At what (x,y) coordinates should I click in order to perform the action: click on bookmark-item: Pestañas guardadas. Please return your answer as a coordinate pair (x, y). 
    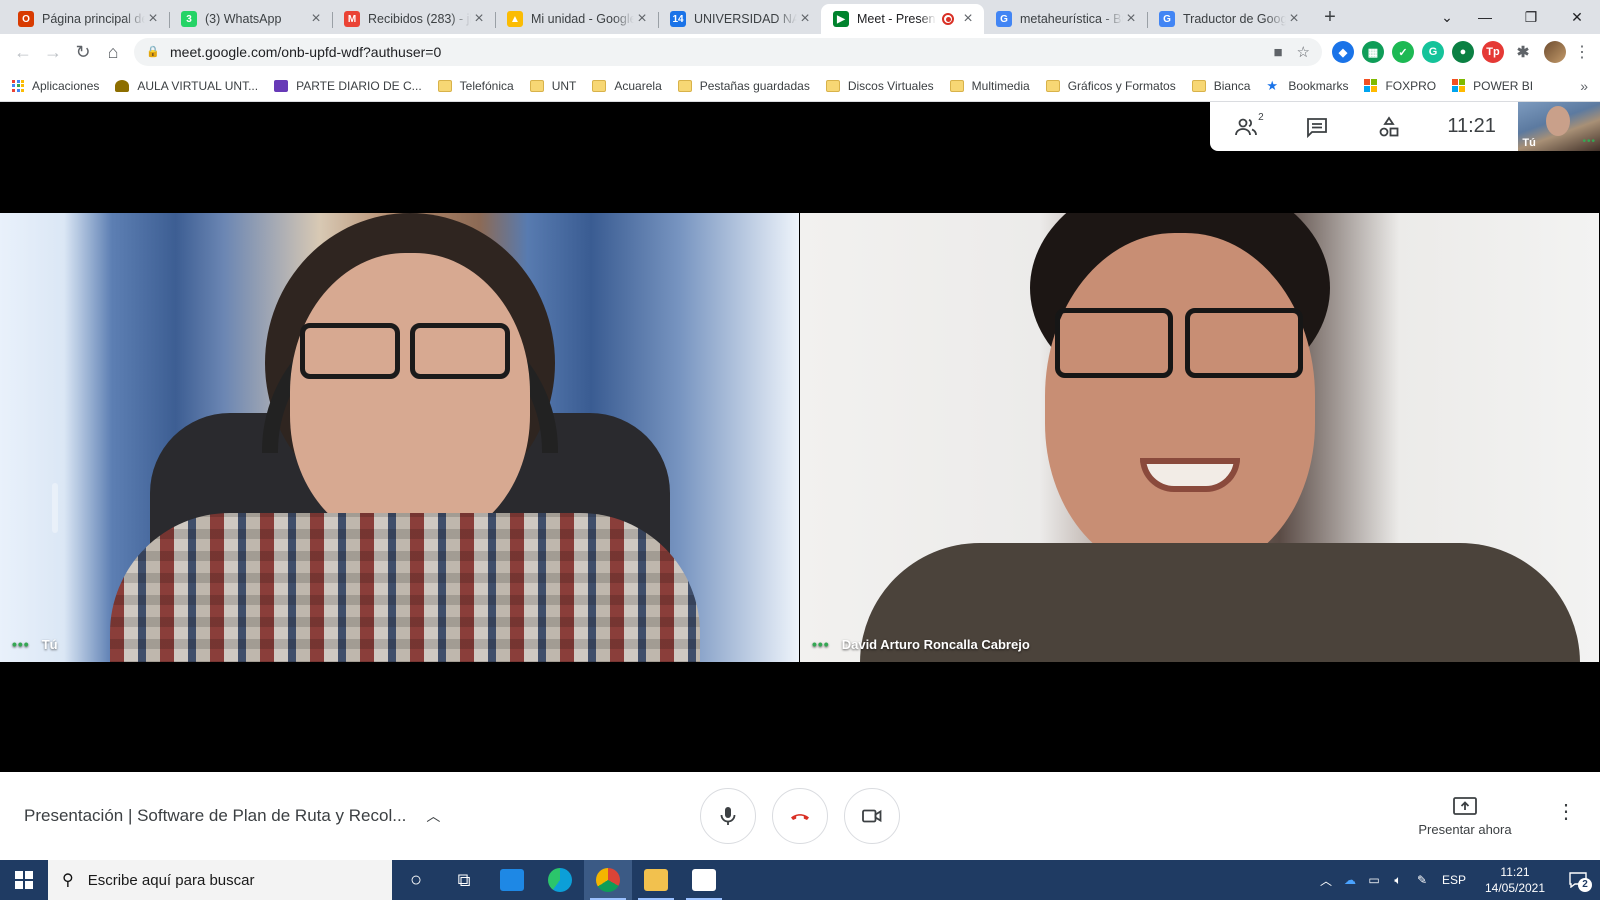
    Looking at the image, I should click on (743, 86).